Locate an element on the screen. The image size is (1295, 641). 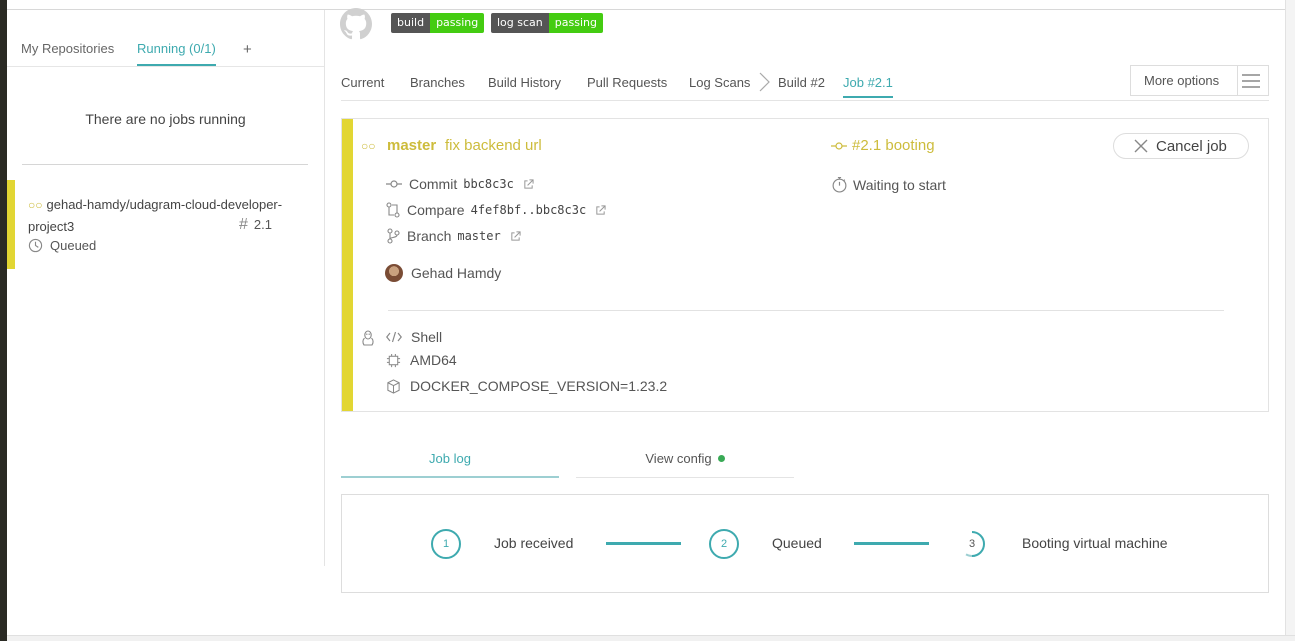
avatar is located at coordinates (394, 273).